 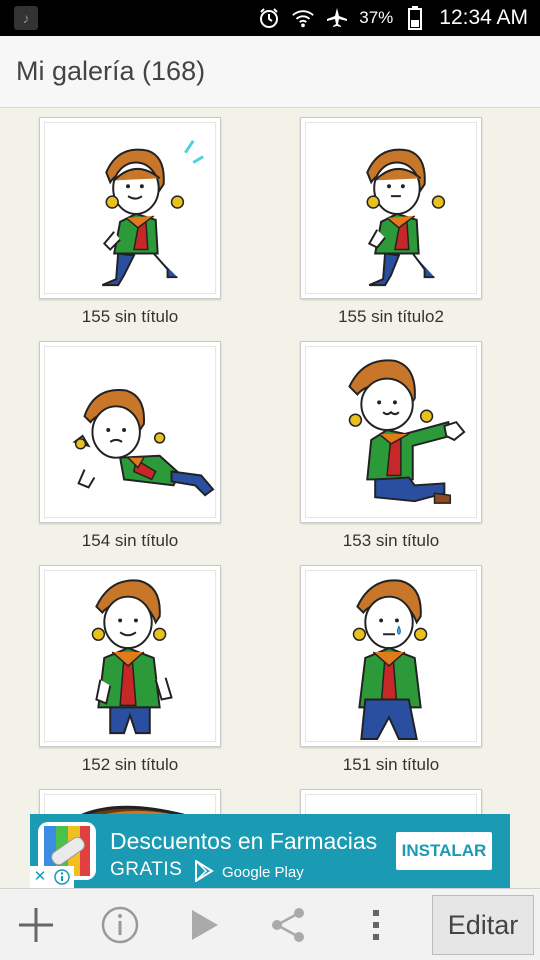 I want to click on play-button, so click(x=204, y=924).